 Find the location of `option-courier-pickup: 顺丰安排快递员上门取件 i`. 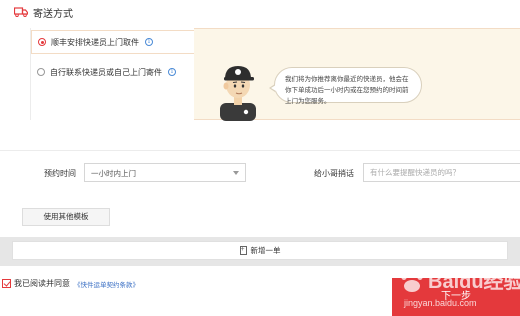

option-courier-pickup: 顺丰安排快递员上门取件 i is located at coordinates (113, 42).